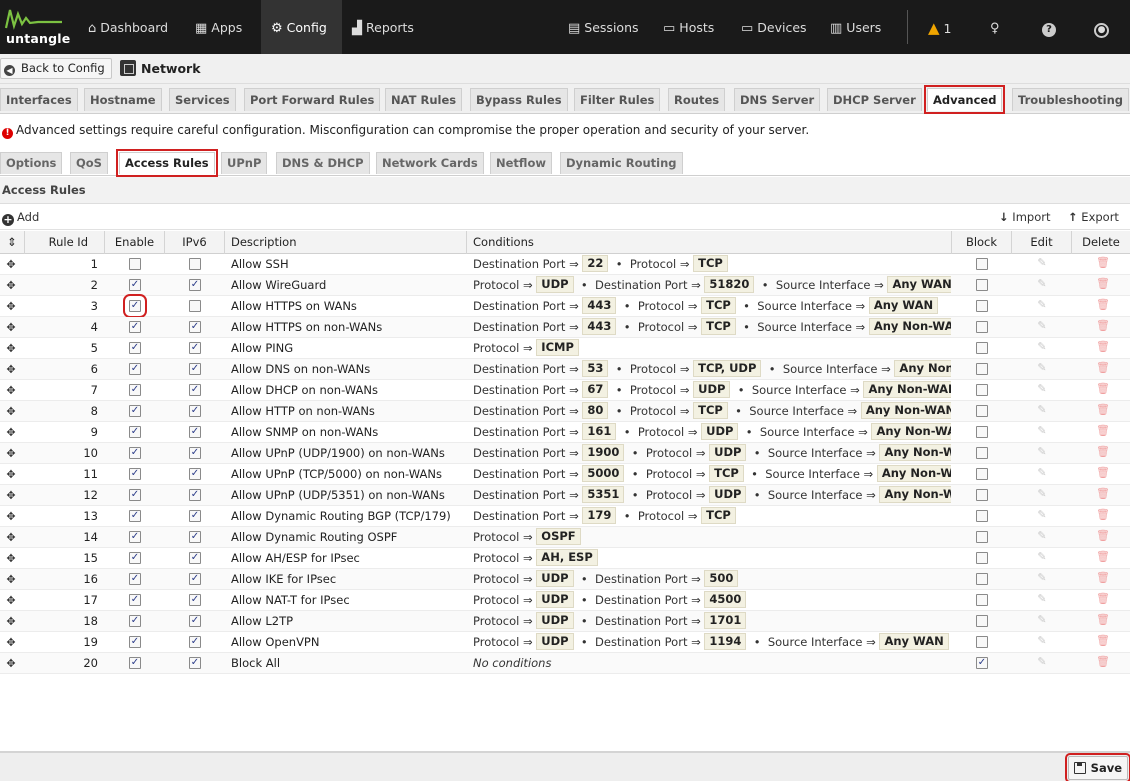 This screenshot has height=781, width=1130. What do you see at coordinates (1103, 27) in the screenshot?
I see `nav-account: ●` at bounding box center [1103, 27].